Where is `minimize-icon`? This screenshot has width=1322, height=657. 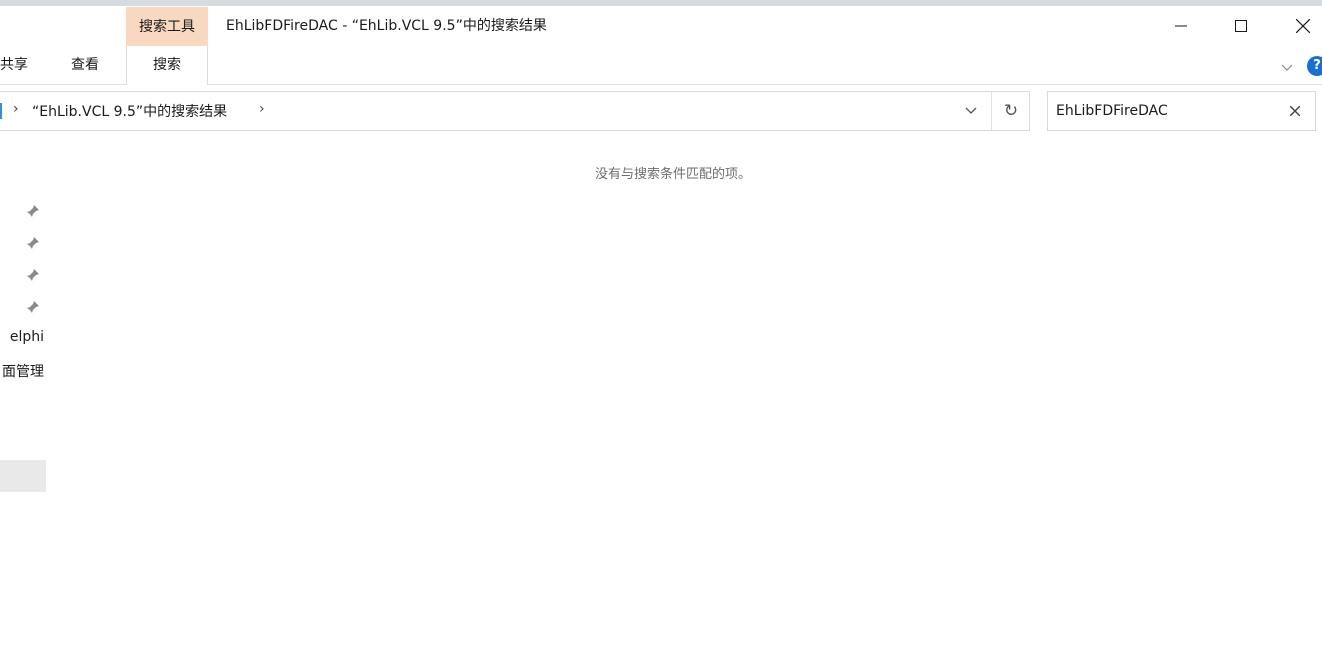 minimize-icon is located at coordinates (1181, 26).